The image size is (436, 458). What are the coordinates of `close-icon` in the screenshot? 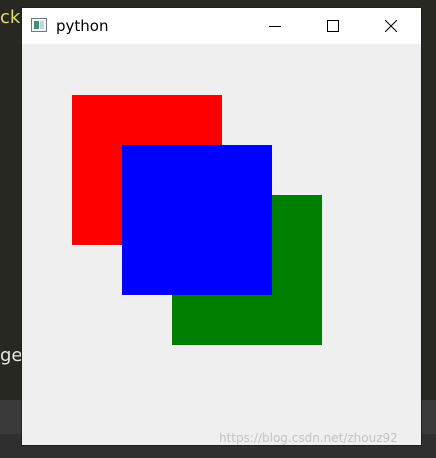 It's located at (391, 26).